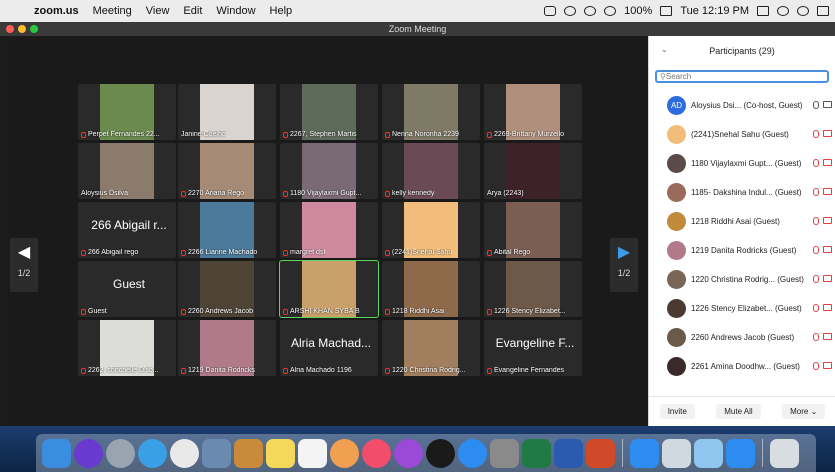 Image resolution: width=835 pixels, height=472 pixels. Describe the element at coordinates (740, 453) in the screenshot. I see `facetime-icon` at that location.